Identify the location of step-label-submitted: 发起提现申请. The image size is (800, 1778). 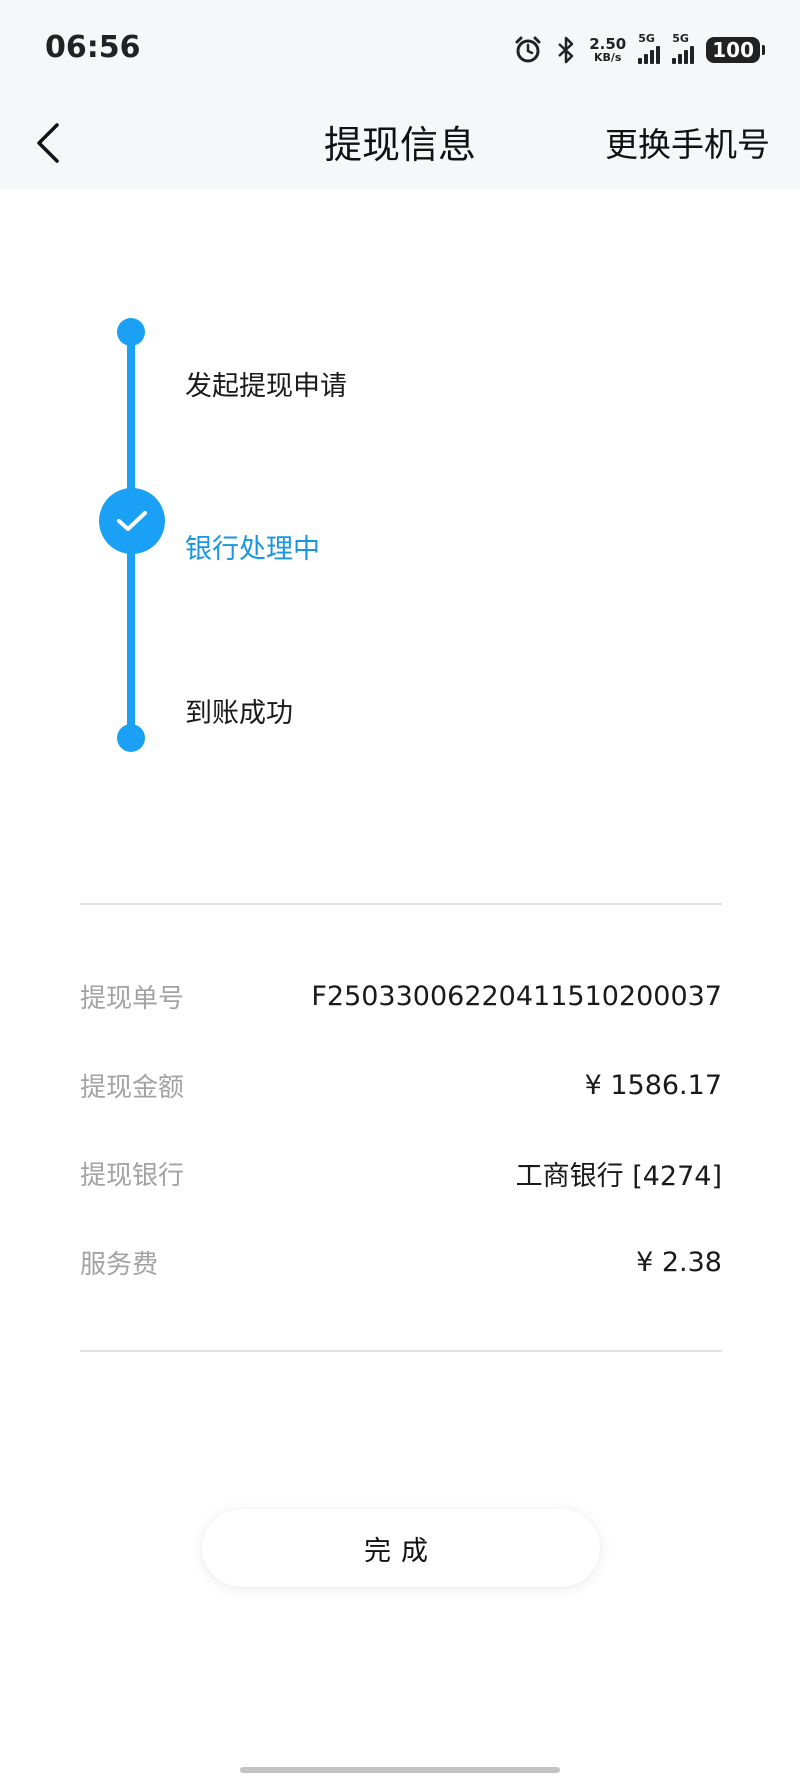
(266, 386).